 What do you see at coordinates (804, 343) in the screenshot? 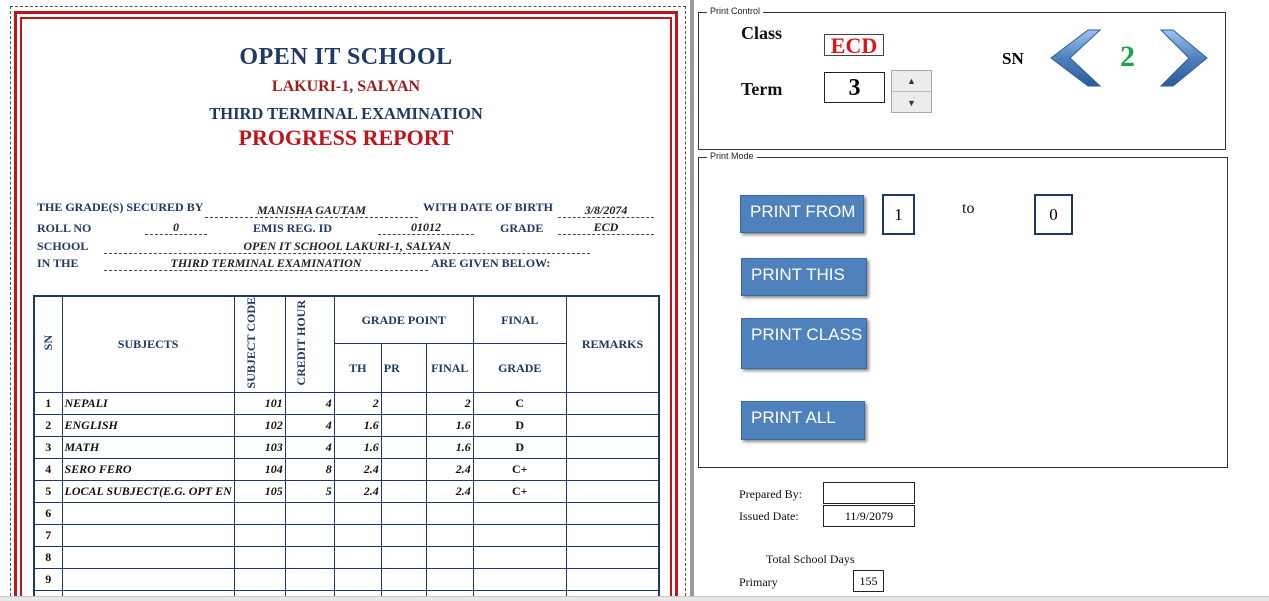
I see `print-class-button: PRINT CLASS` at bounding box center [804, 343].